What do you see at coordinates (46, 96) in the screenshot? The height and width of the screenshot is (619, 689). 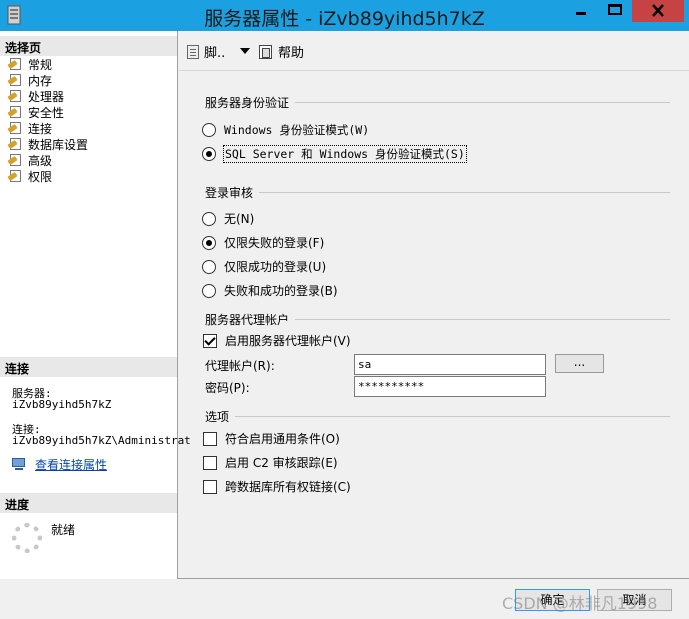 I see `page-item-label: 处理器` at bounding box center [46, 96].